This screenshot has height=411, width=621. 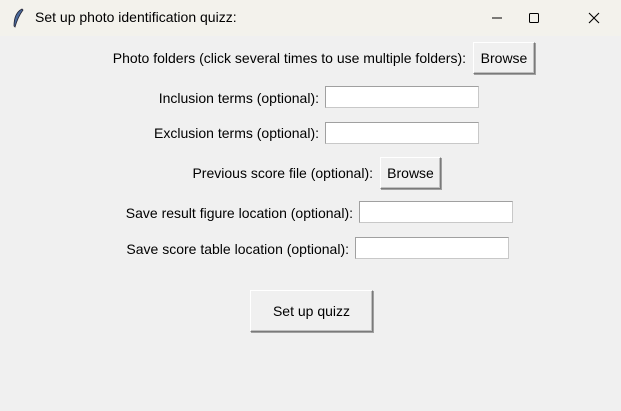 I want to click on previous-score-browse-button: Browse, so click(x=410, y=173).